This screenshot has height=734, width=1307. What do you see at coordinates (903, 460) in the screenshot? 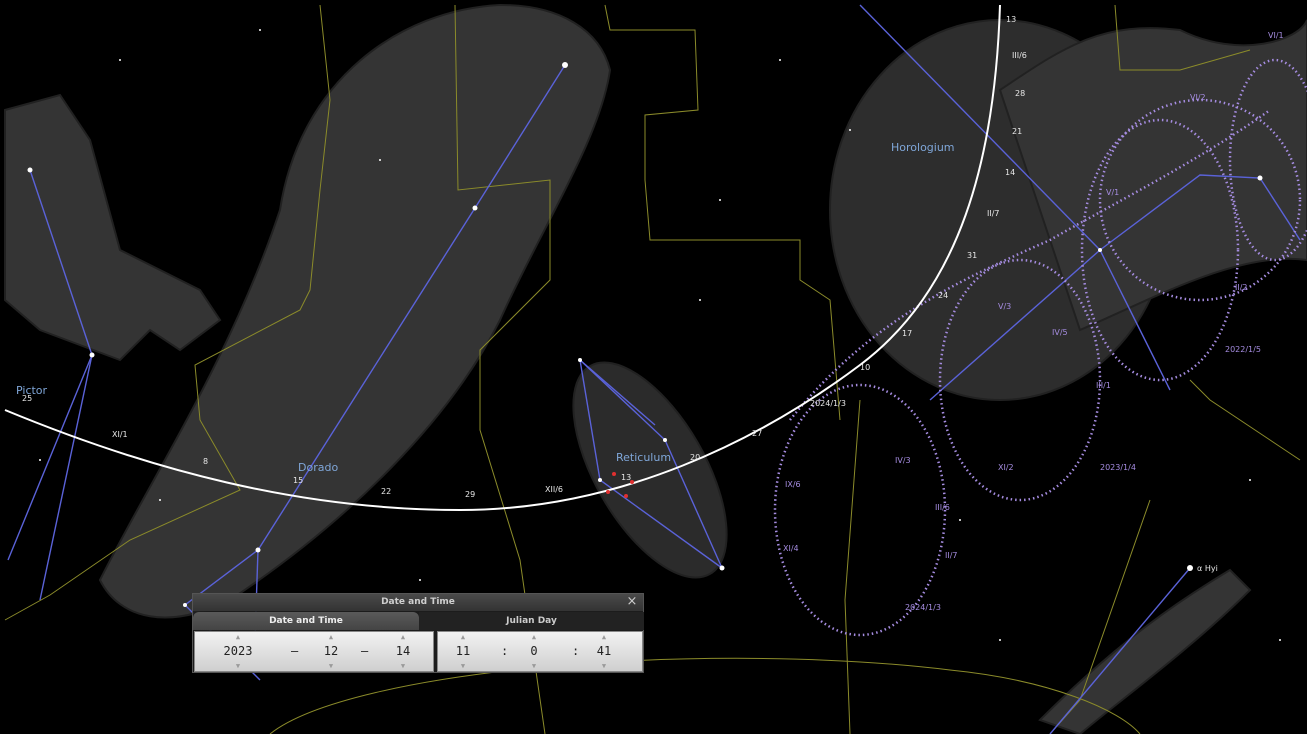
I see `path-label: IV/3` at bounding box center [903, 460].